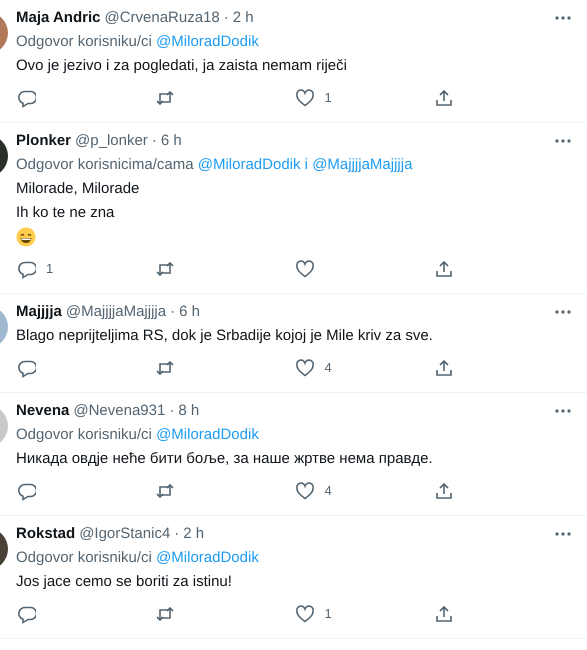 This screenshot has width=587, height=650. Describe the element at coordinates (162, 18) in the screenshot. I see `user-handle: @CrvenaRuza18` at that location.